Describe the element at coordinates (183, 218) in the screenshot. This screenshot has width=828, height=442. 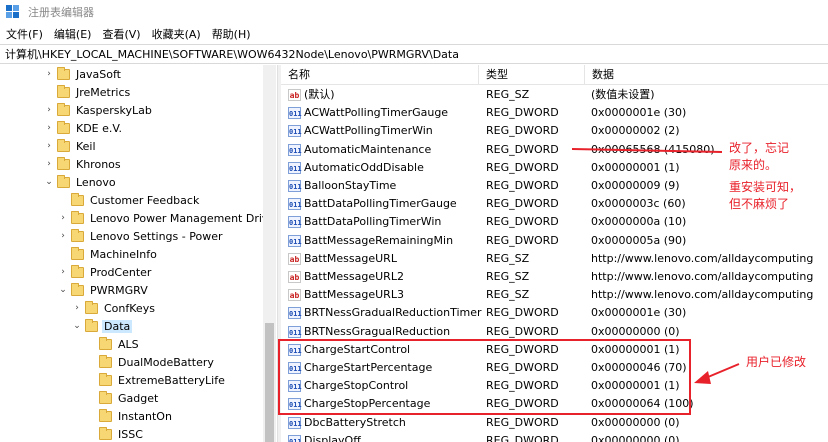
I see `tree-item-label: Lenovo Power Management Driver` at that location.